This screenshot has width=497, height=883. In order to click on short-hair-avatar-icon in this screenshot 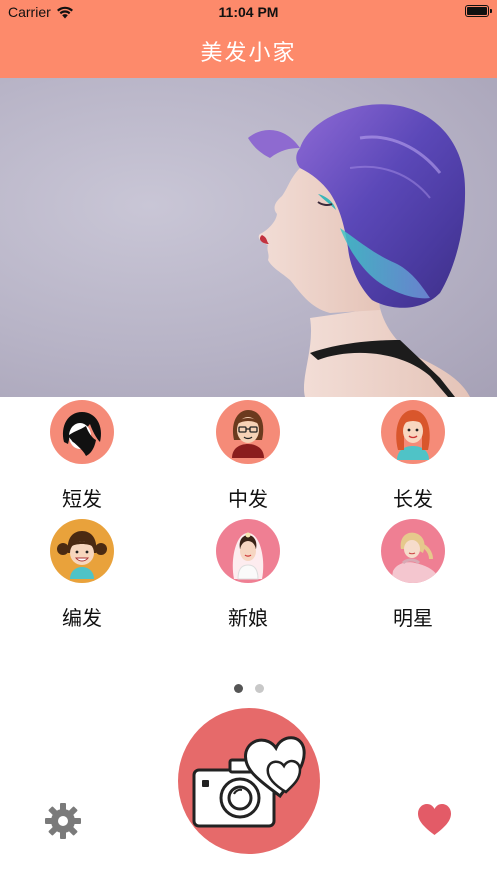, I will do `click(82, 432)`.